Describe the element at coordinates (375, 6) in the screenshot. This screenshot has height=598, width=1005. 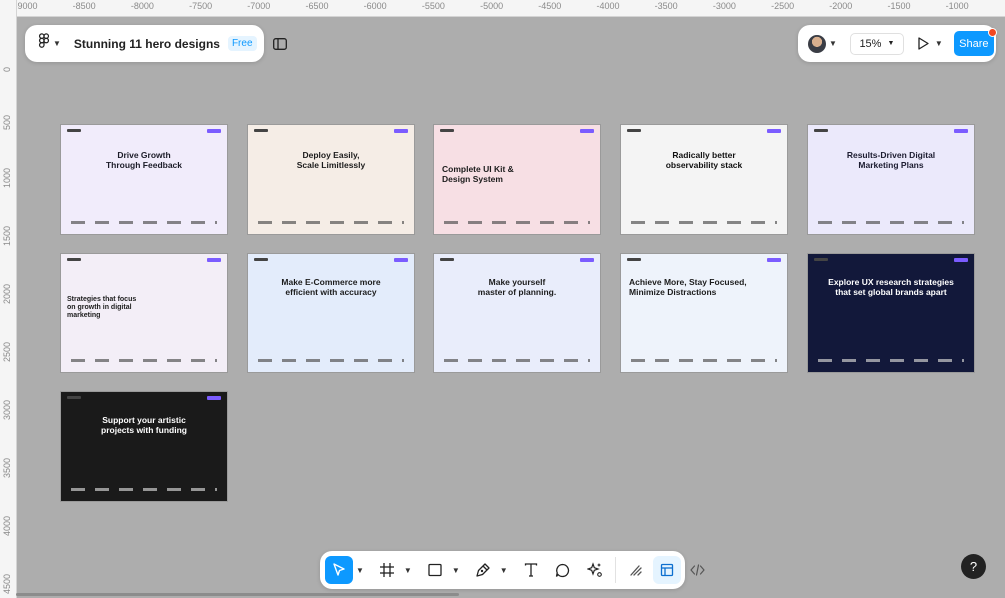
I see `ruler-tick-label: -6000` at that location.